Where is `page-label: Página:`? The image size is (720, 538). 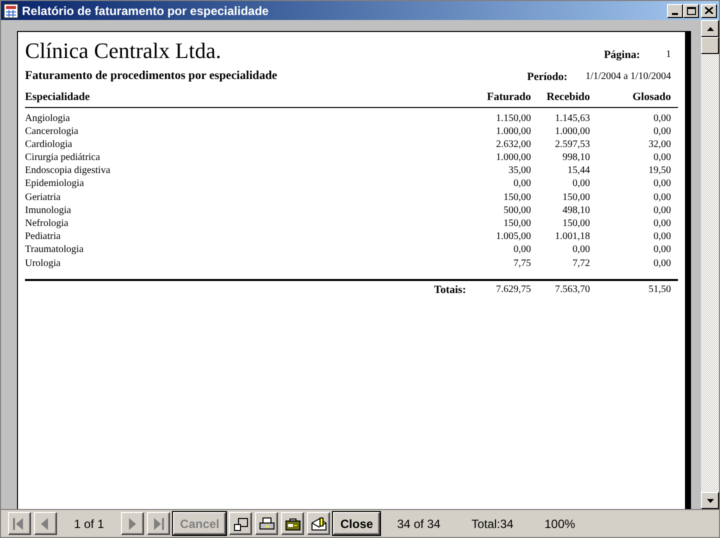 page-label: Página: is located at coordinates (622, 55).